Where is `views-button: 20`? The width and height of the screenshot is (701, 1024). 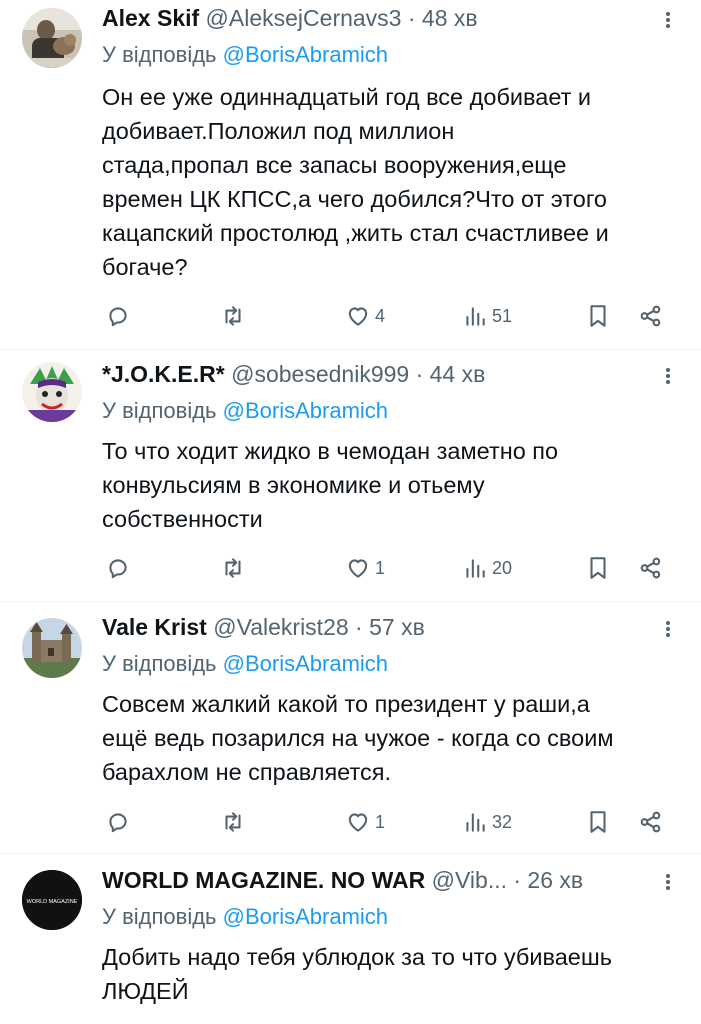
views-button: 20 is located at coordinates (487, 568).